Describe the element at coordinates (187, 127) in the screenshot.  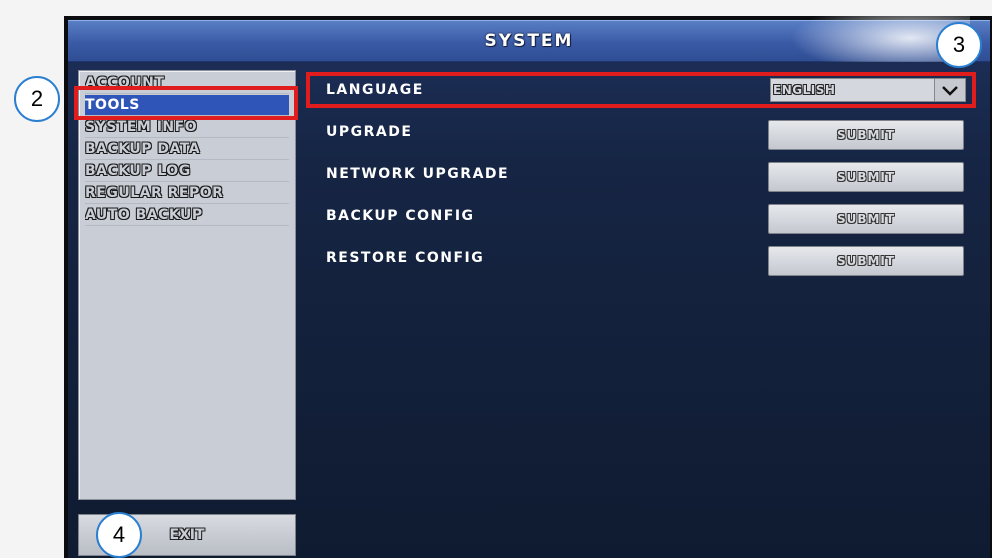
I see `sidebar-item-system-info: SYSTEM INFO` at that location.